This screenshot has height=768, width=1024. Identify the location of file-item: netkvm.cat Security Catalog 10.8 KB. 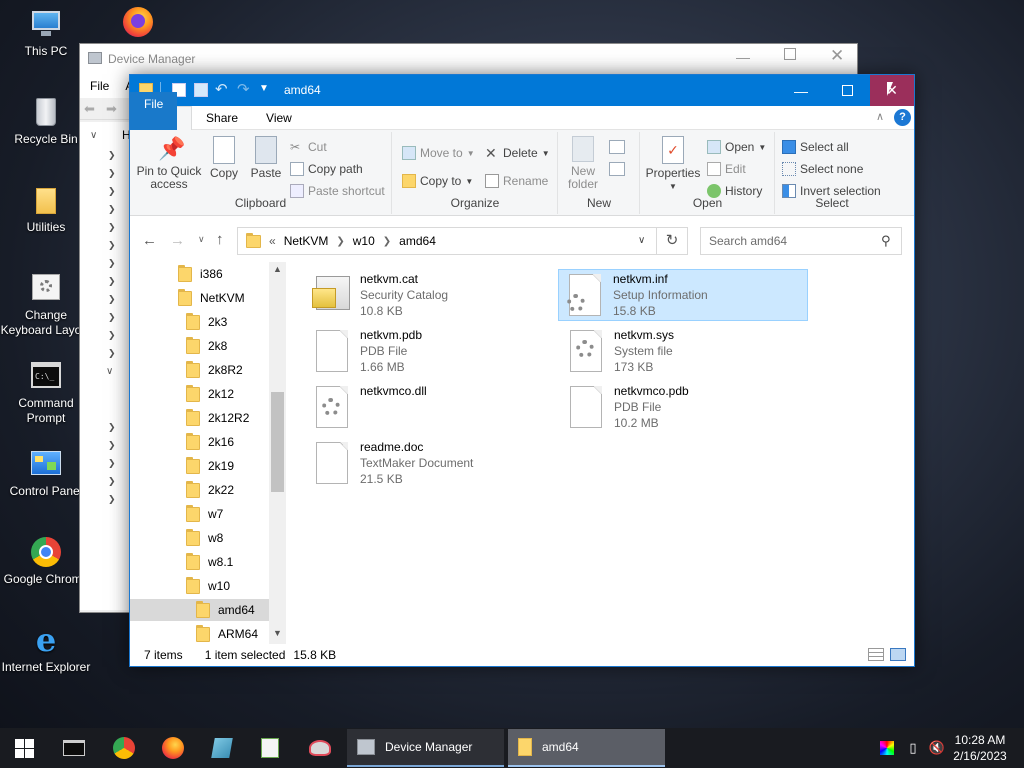
(431, 296).